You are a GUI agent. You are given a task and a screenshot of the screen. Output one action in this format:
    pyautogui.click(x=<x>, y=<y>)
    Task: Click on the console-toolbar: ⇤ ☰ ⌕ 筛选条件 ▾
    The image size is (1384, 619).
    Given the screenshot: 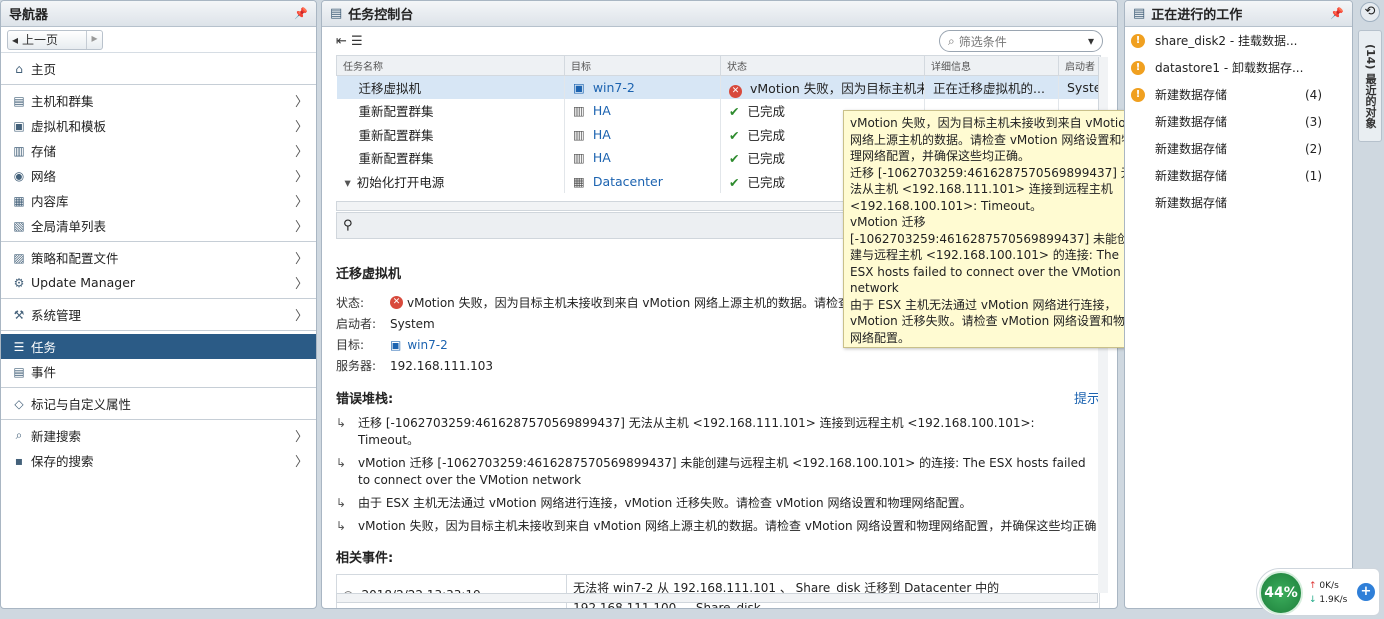 What is the action you would take?
    pyautogui.click(x=719, y=41)
    